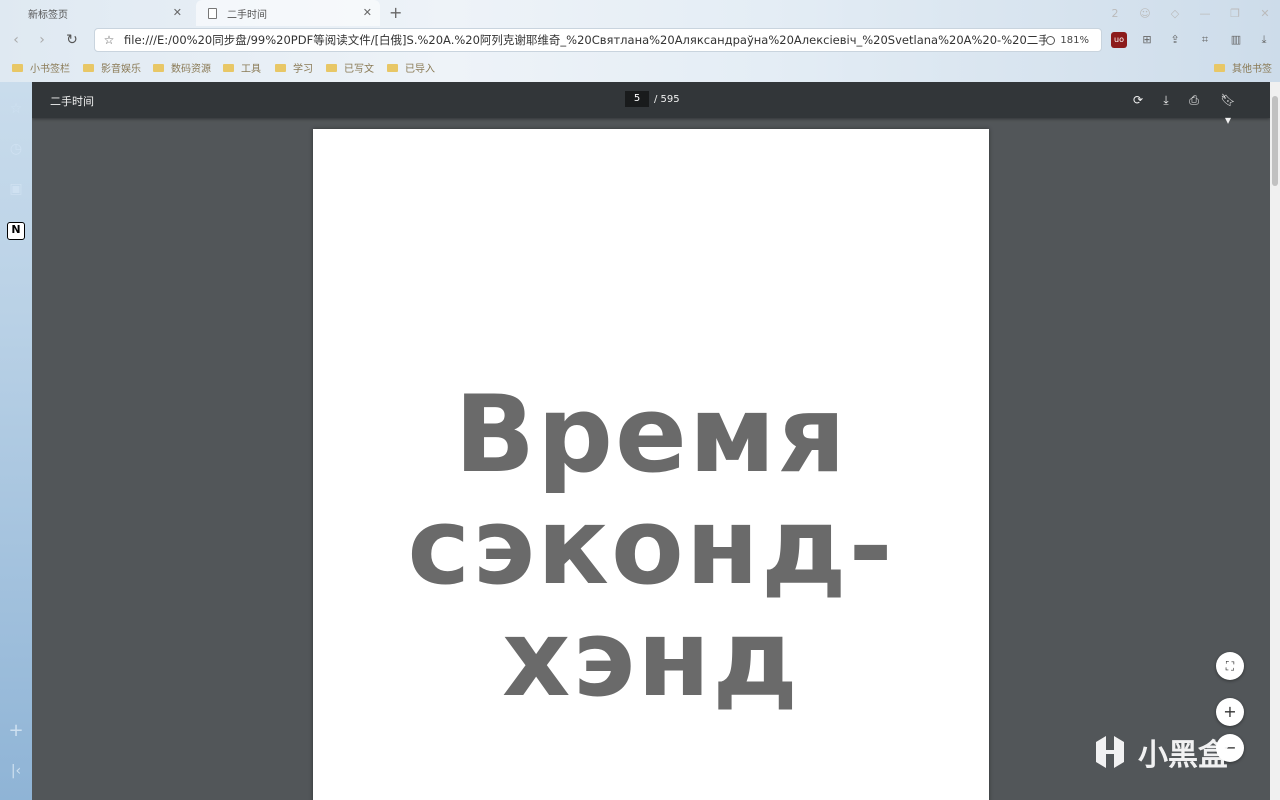 This screenshot has width=1280, height=800. What do you see at coordinates (1205, 13) in the screenshot?
I see `minimize-icon: —` at bounding box center [1205, 13].